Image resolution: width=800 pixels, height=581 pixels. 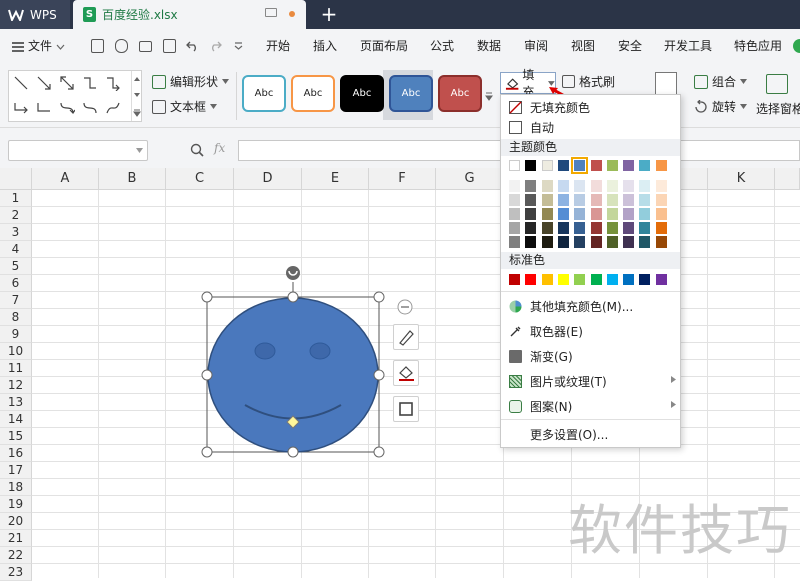 I want to click on format-painter-button: 格式刷, so click(x=588, y=81).